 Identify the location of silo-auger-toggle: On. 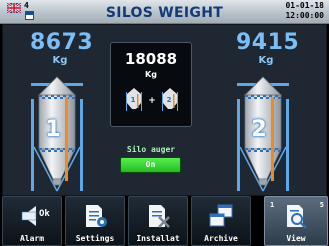
(150, 165).